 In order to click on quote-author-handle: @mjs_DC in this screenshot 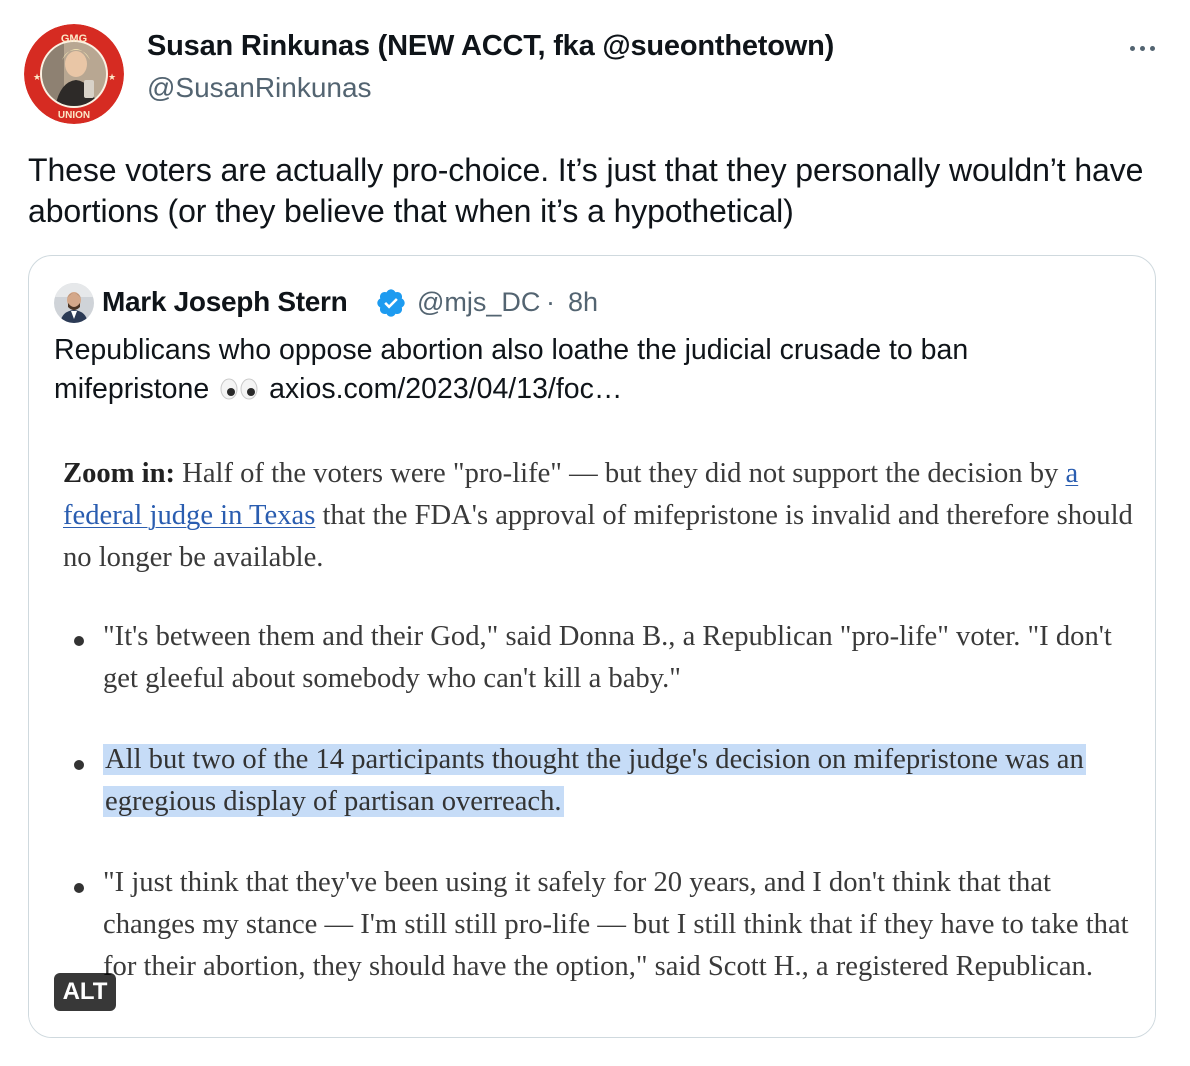, I will do `click(478, 302)`.